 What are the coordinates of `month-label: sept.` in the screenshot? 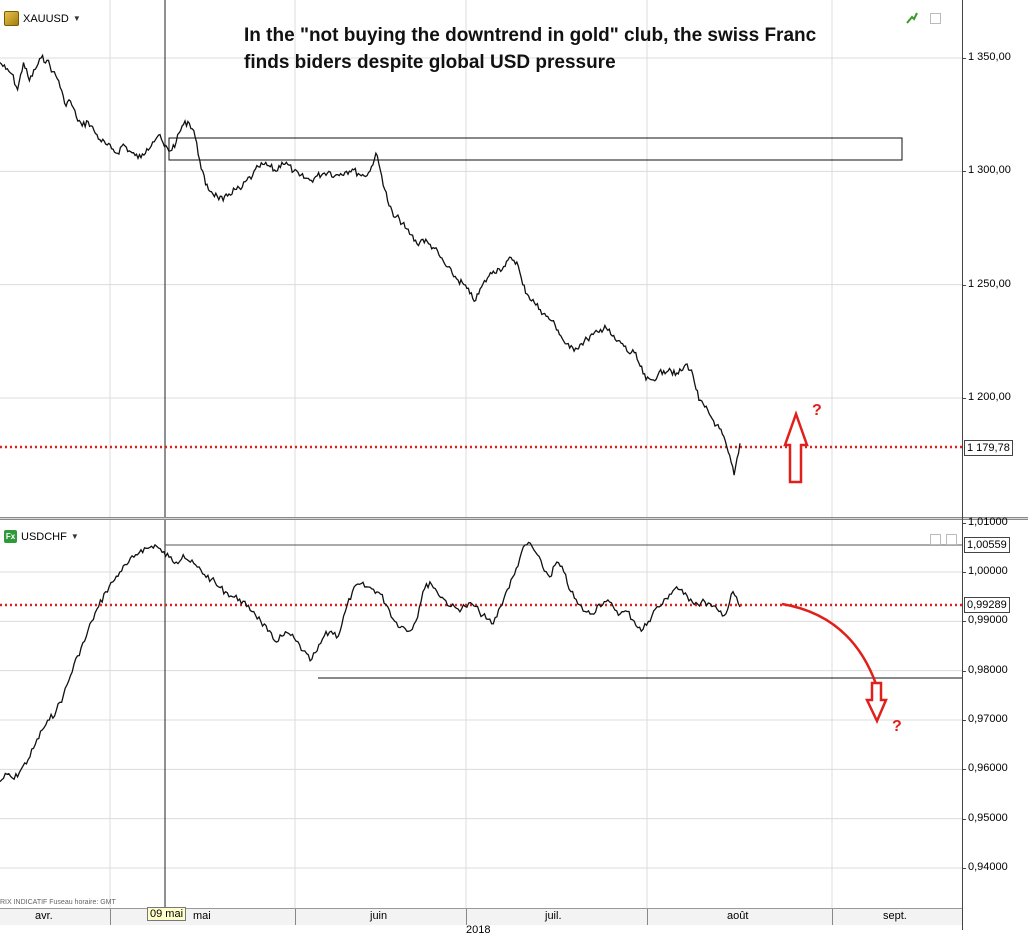 It's located at (895, 916).